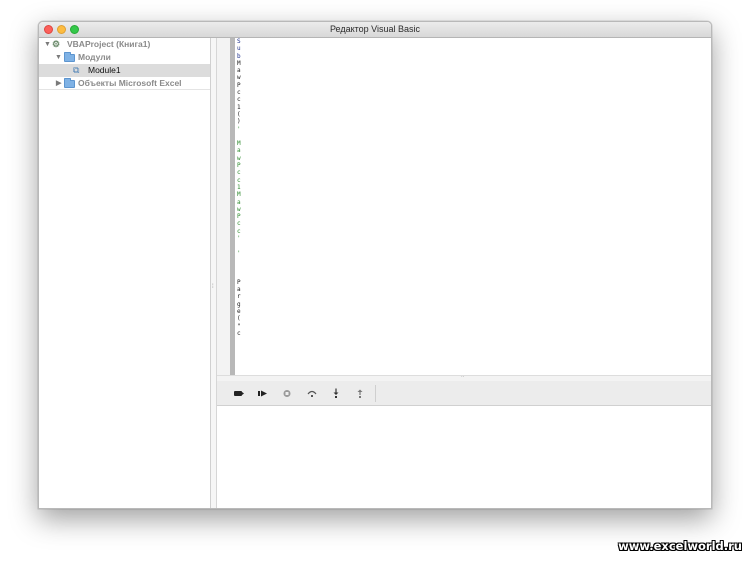 The image size is (750, 563). Describe the element at coordinates (124, 70) in the screenshot. I see `tree-item-module1: ⧉ Module1` at that location.